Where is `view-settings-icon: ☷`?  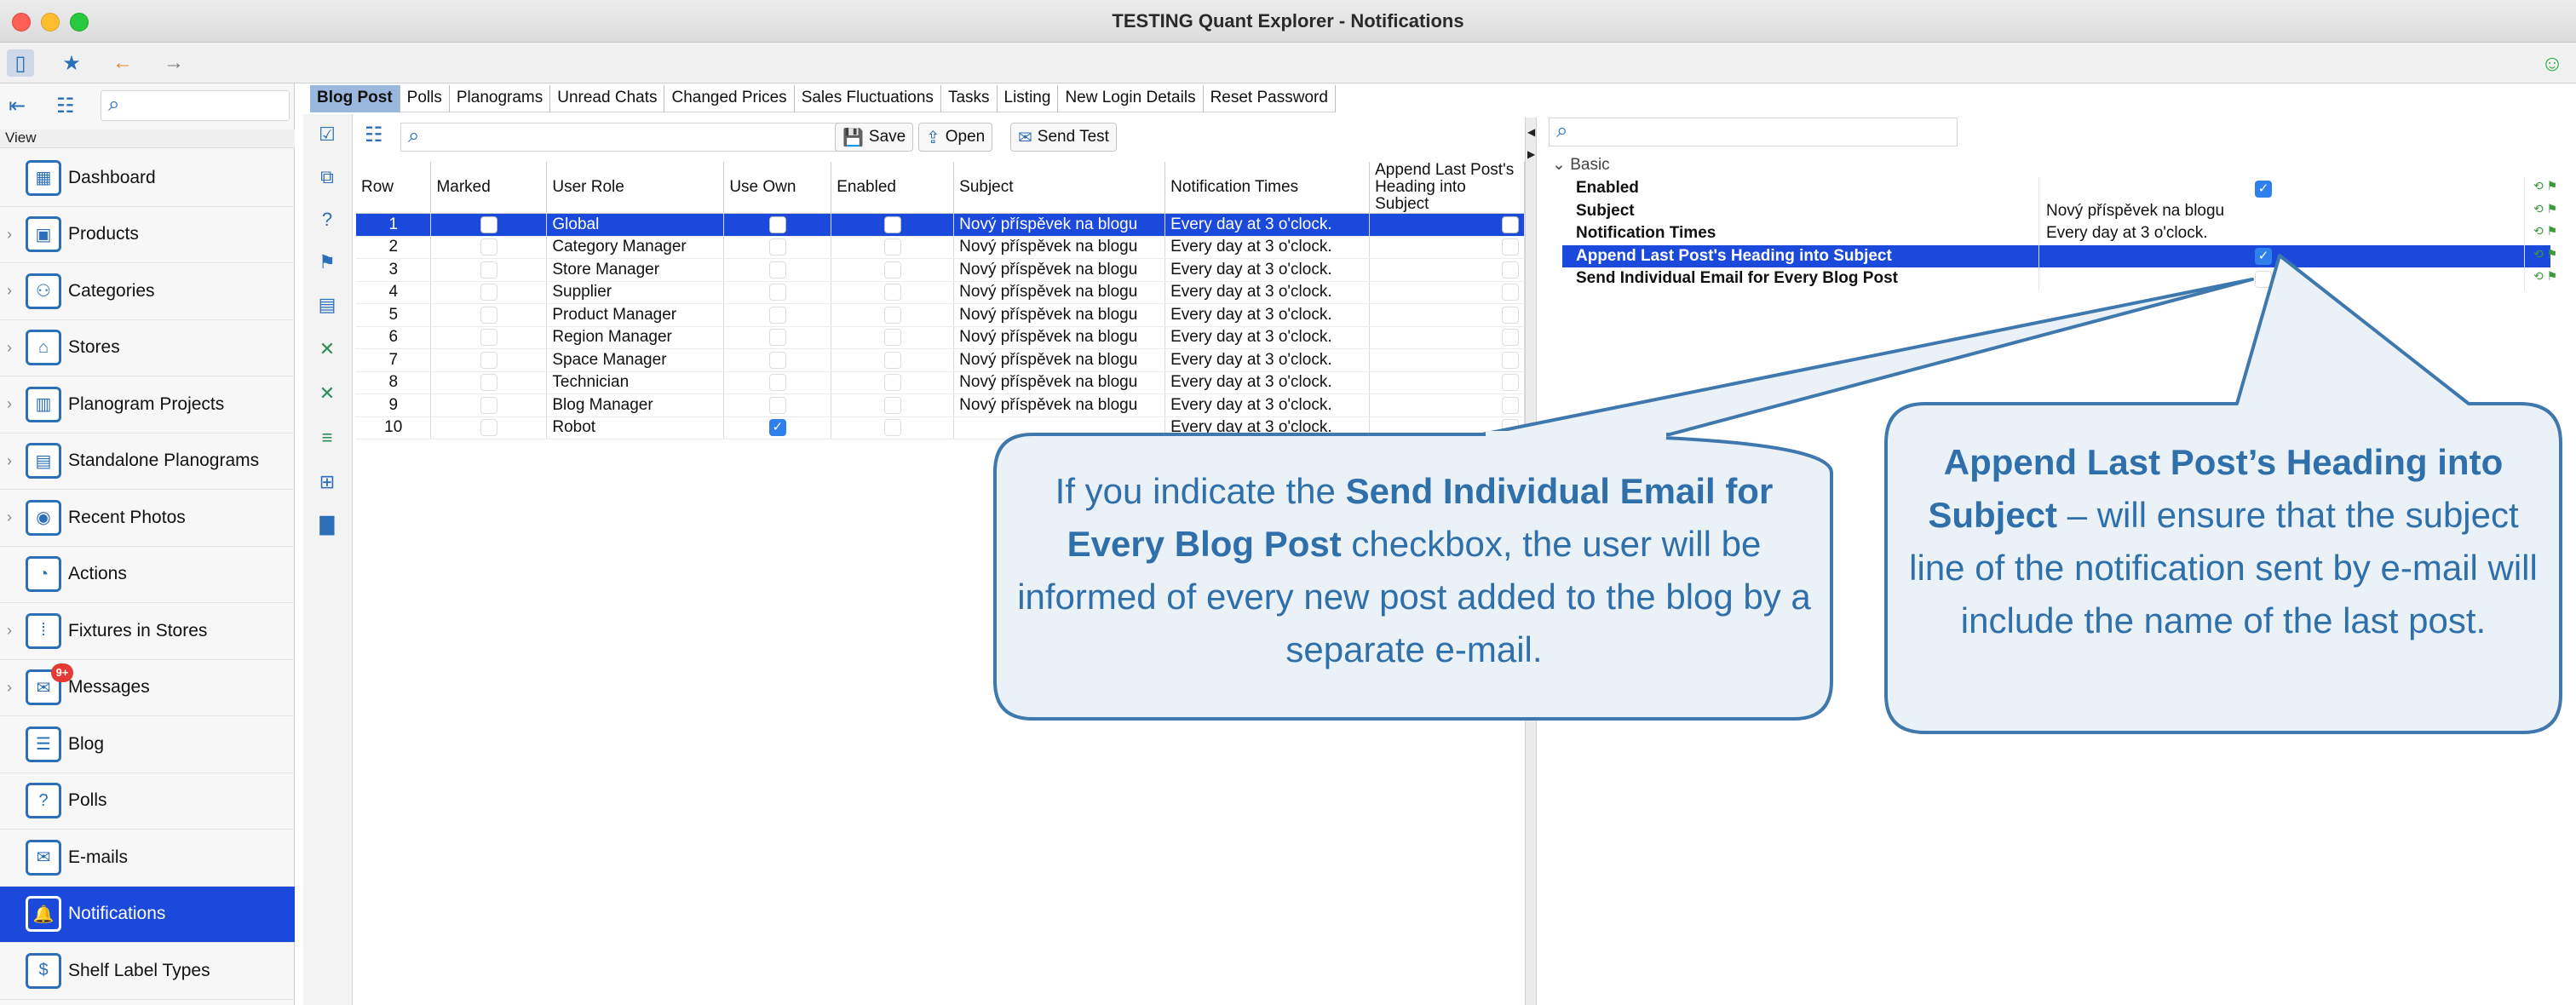 view-settings-icon: ☷ is located at coordinates (65, 106).